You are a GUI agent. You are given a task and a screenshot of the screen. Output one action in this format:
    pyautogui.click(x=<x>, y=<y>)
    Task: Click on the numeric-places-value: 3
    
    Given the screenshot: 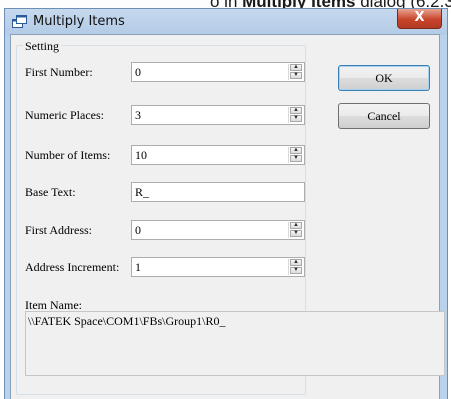 What is the action you would take?
    pyautogui.click(x=138, y=115)
    